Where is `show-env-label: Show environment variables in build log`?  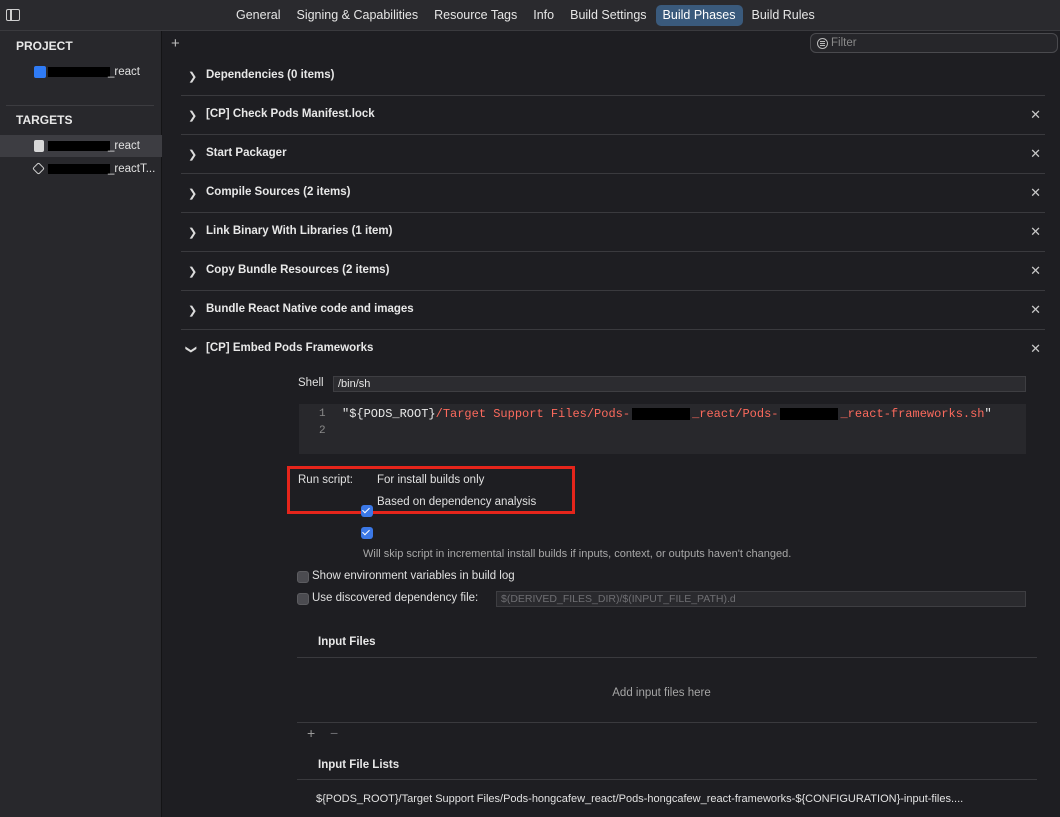 show-env-label: Show environment variables in build log is located at coordinates (413, 576).